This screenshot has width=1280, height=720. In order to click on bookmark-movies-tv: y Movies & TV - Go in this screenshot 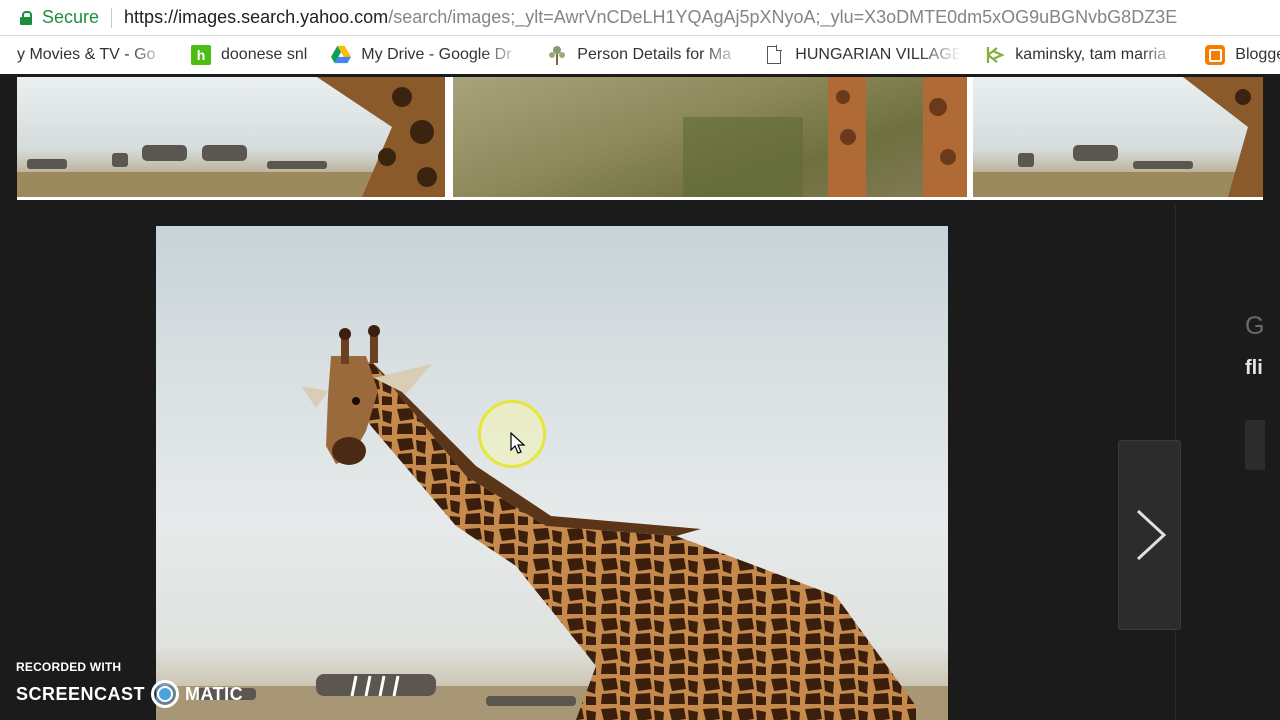, I will do `click(92, 55)`.